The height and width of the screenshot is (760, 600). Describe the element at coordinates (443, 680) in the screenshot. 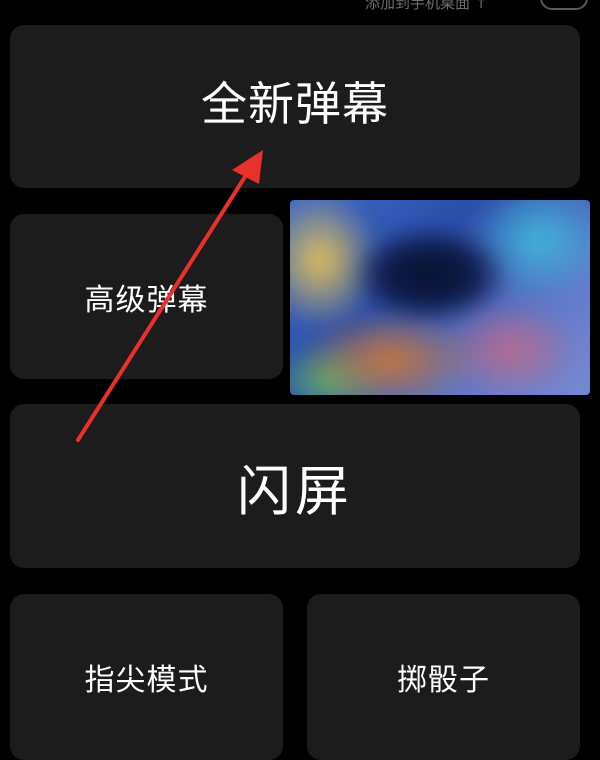

I see `throw-dice-label: 掷骰子` at that location.